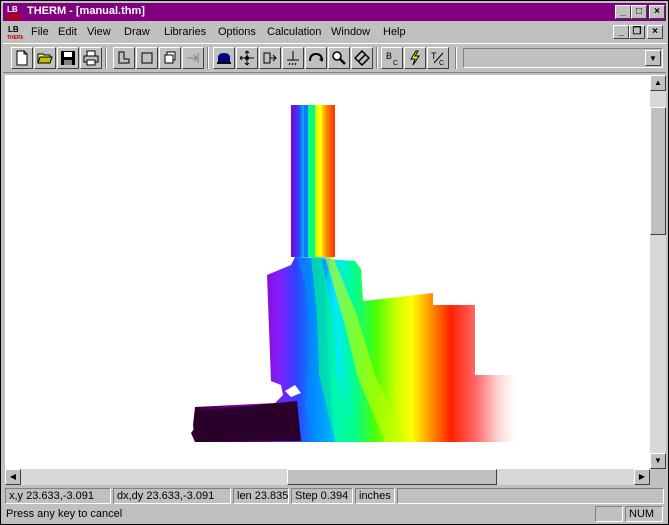  Describe the element at coordinates (623, 12) in the screenshot. I see `minimize-button: _` at that location.